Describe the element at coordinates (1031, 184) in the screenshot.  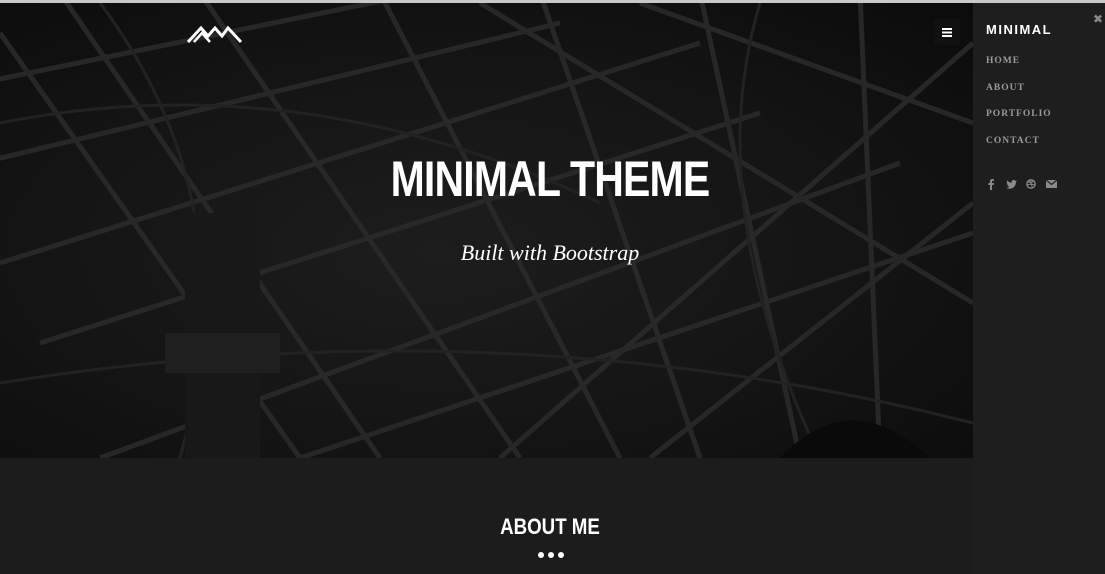
I see `dribbble-icon` at that location.